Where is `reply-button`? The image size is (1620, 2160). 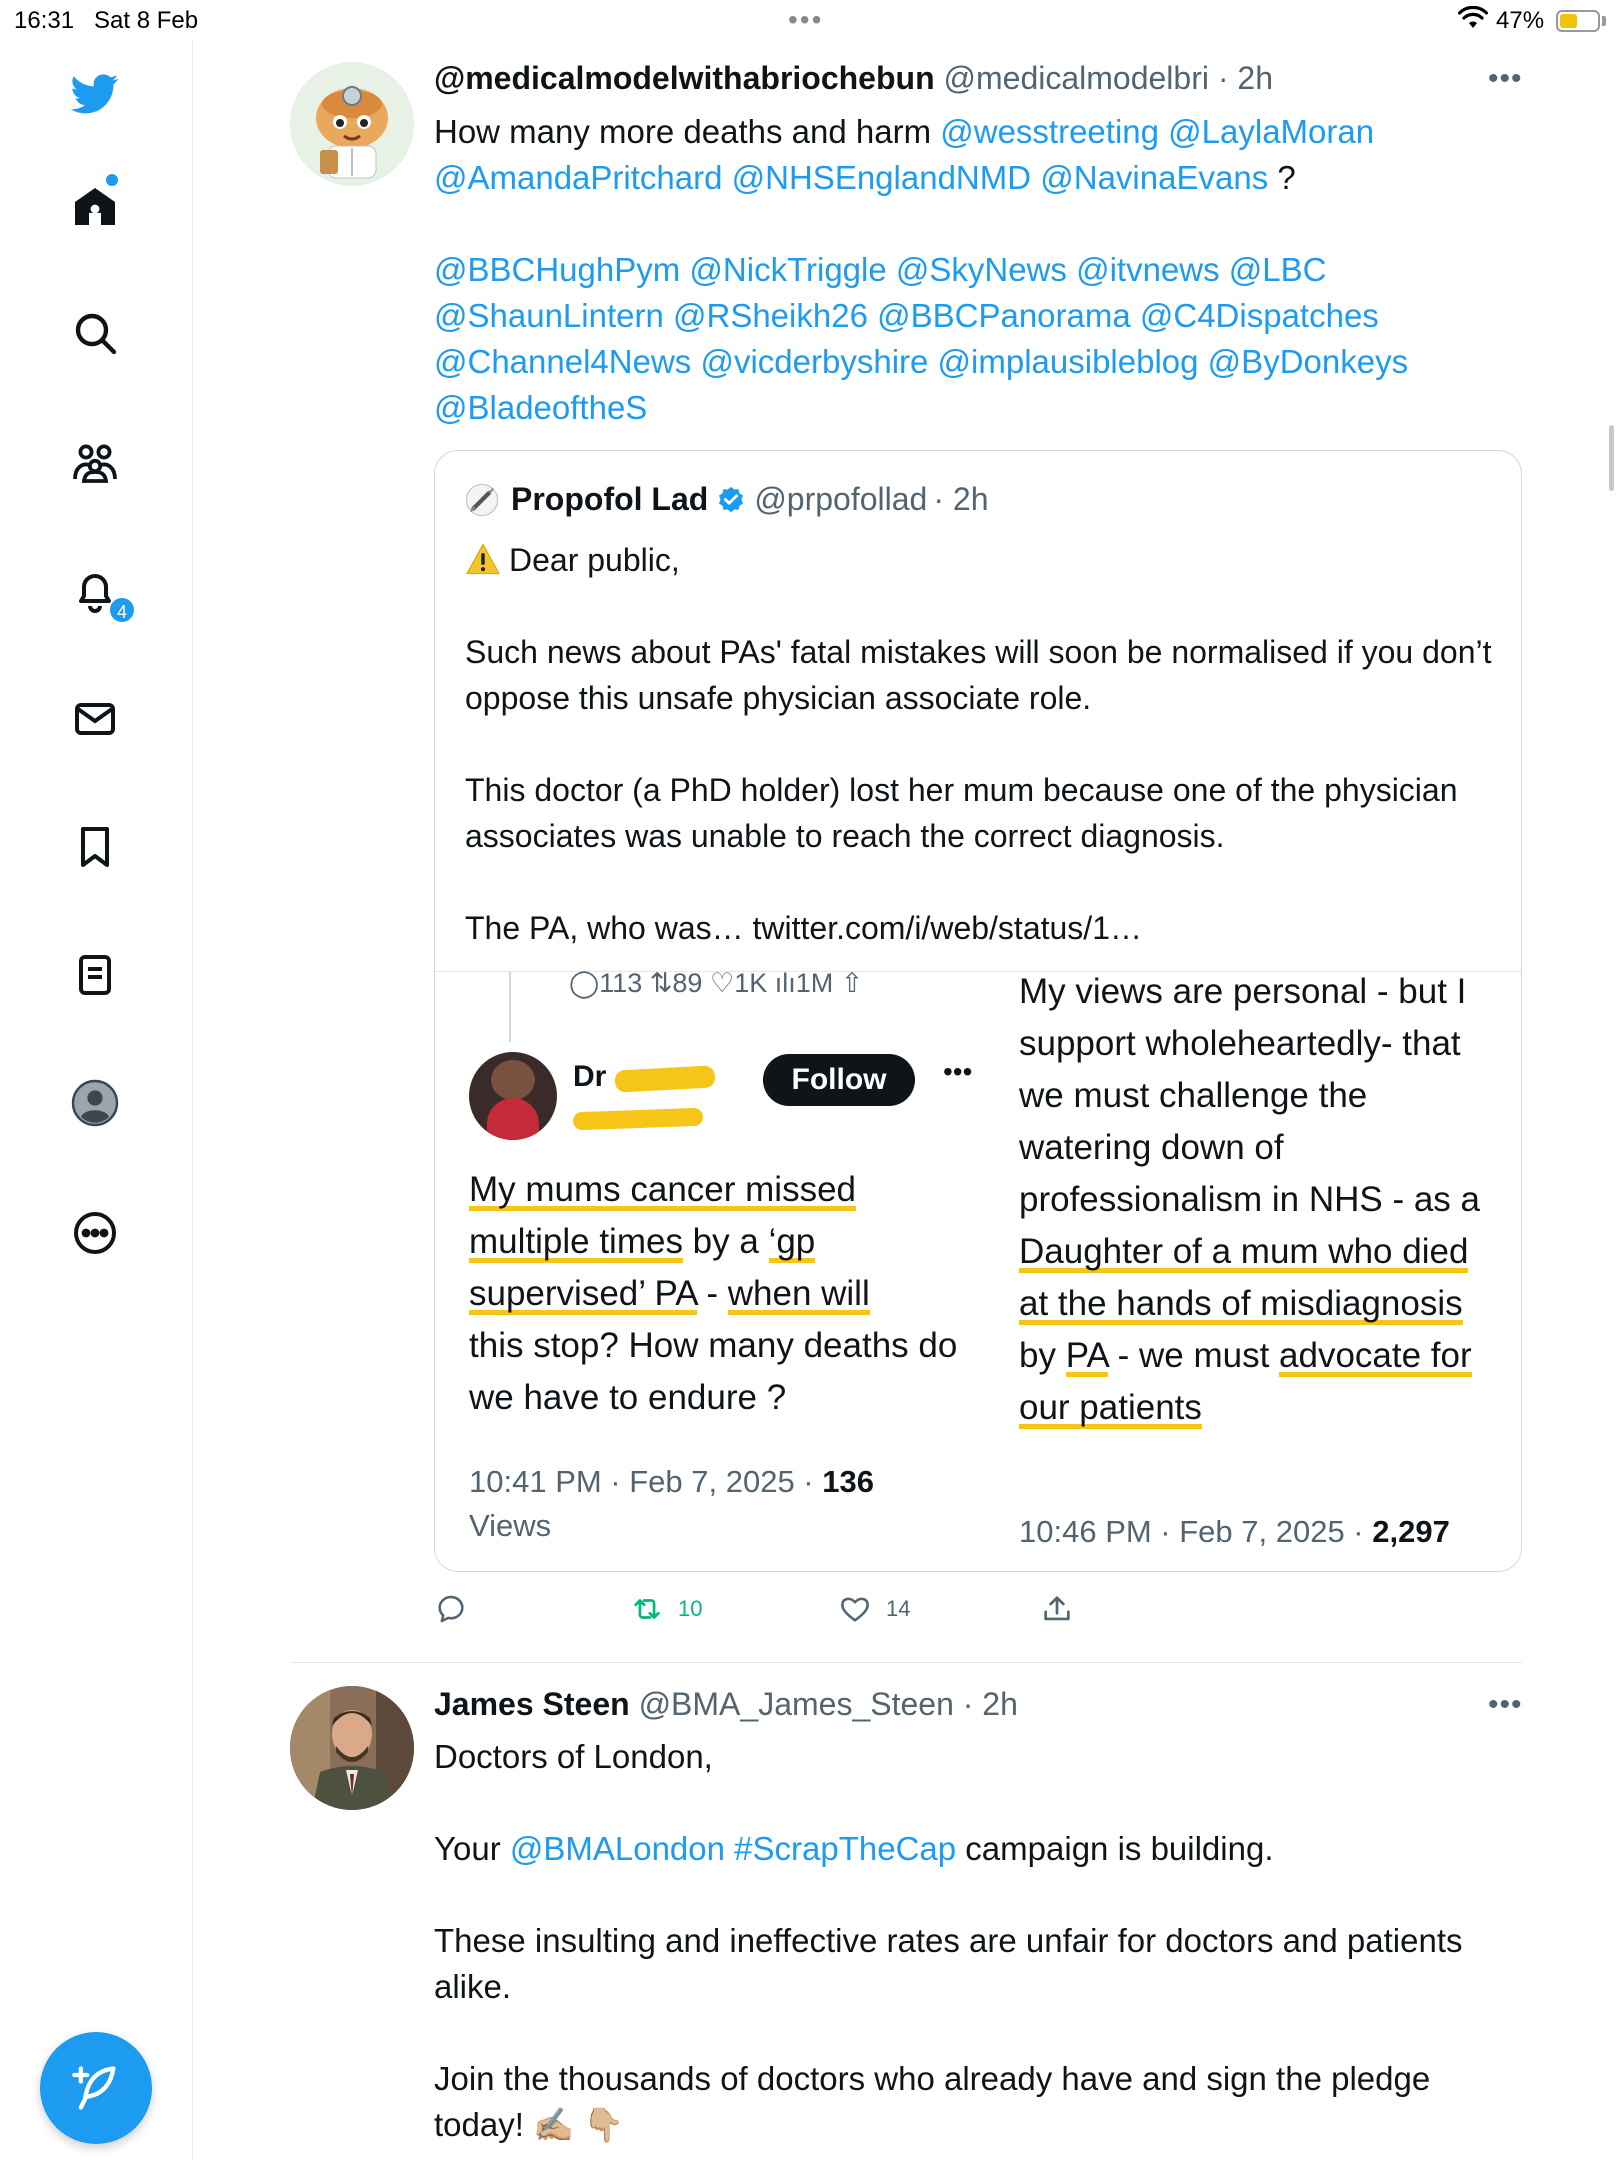
reply-button is located at coordinates (458, 1609).